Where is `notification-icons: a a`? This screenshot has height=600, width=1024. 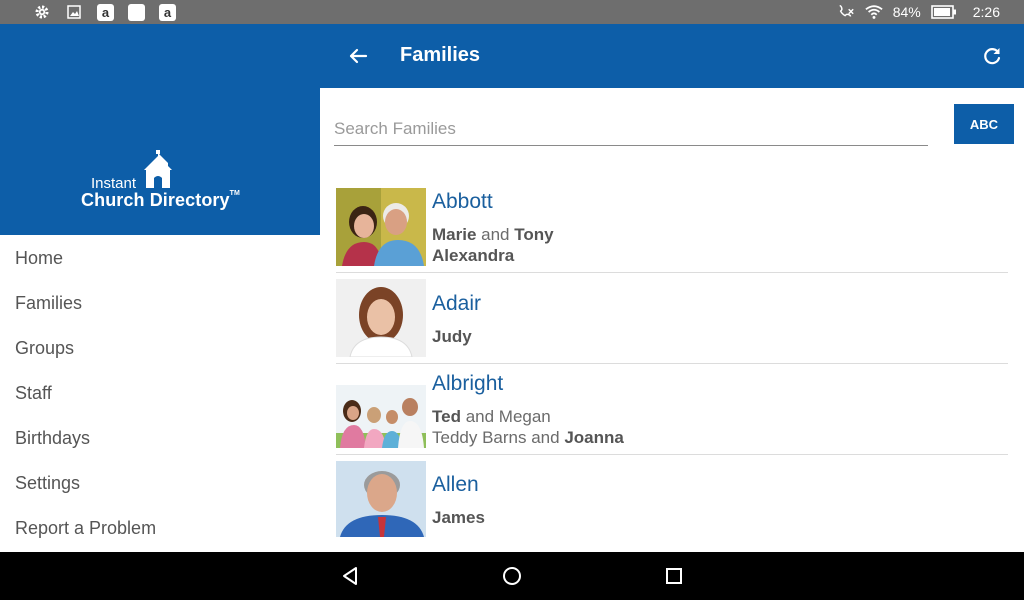 notification-icons: a a is located at coordinates (104, 12).